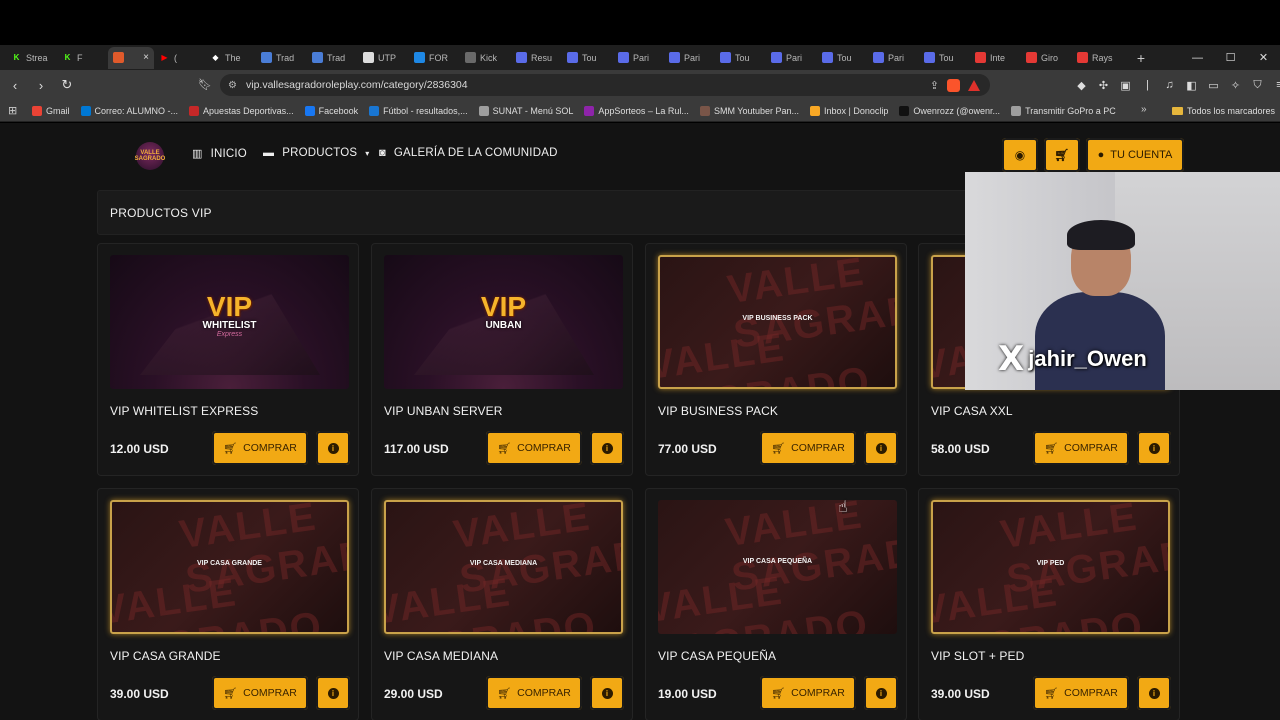 Image resolution: width=1280 pixels, height=720 pixels. I want to click on product-title: VIP BUSINESS PACK, so click(718, 411).